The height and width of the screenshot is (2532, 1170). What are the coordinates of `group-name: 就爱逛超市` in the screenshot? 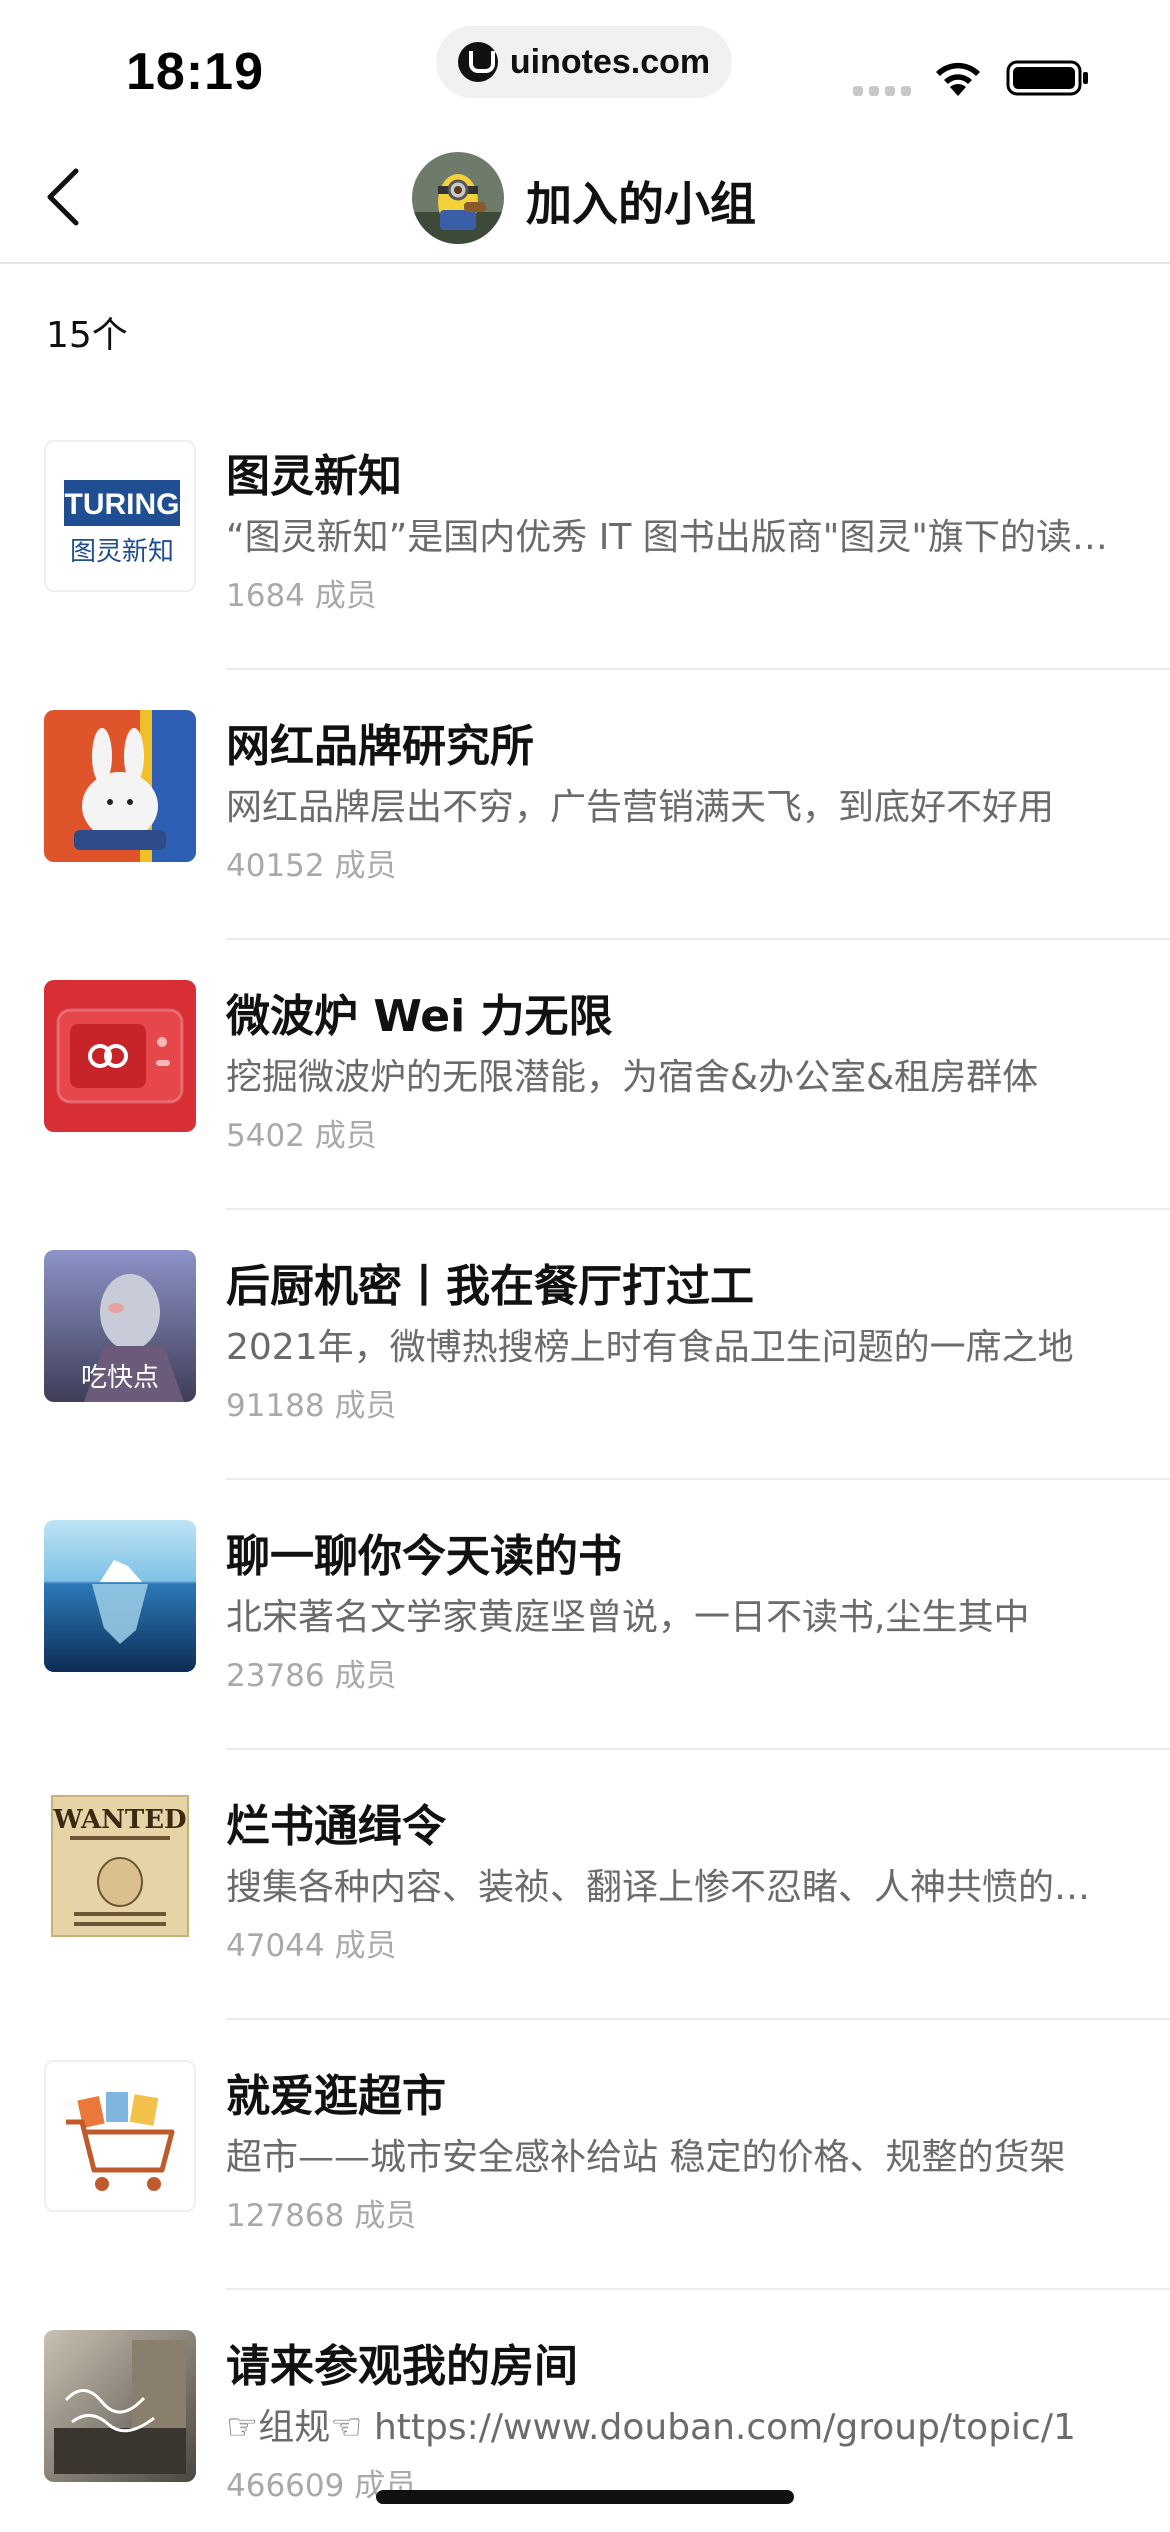 It's located at (336, 2096).